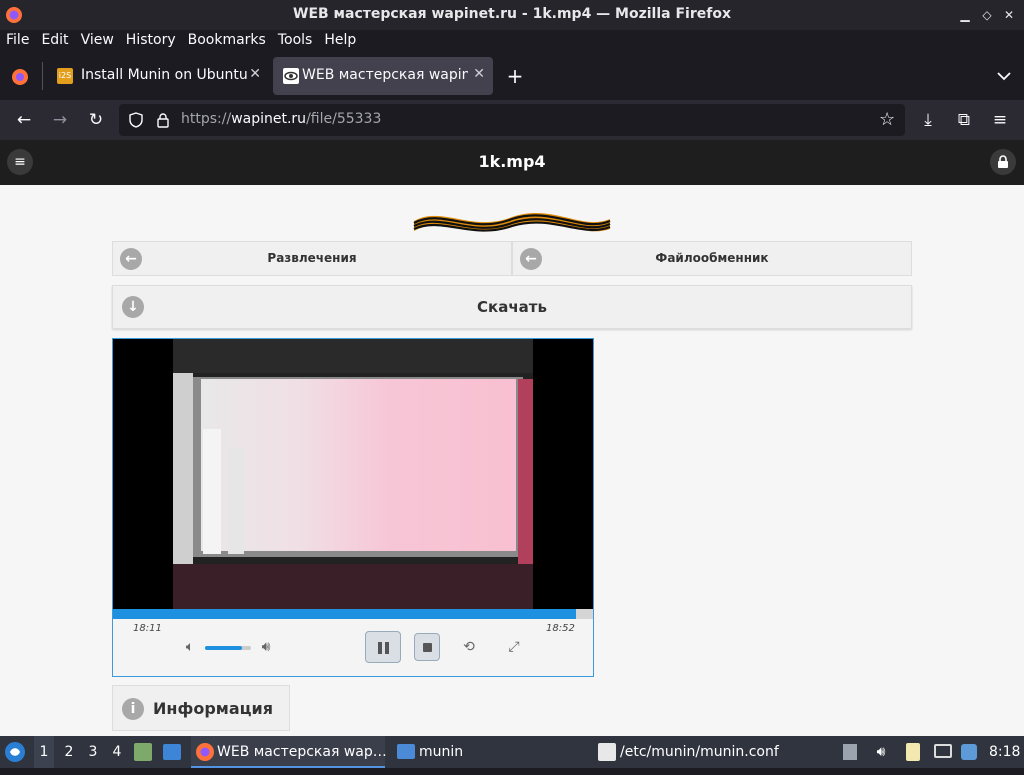 This screenshot has height=775, width=1024. I want to click on volume-slider, so click(228, 648).